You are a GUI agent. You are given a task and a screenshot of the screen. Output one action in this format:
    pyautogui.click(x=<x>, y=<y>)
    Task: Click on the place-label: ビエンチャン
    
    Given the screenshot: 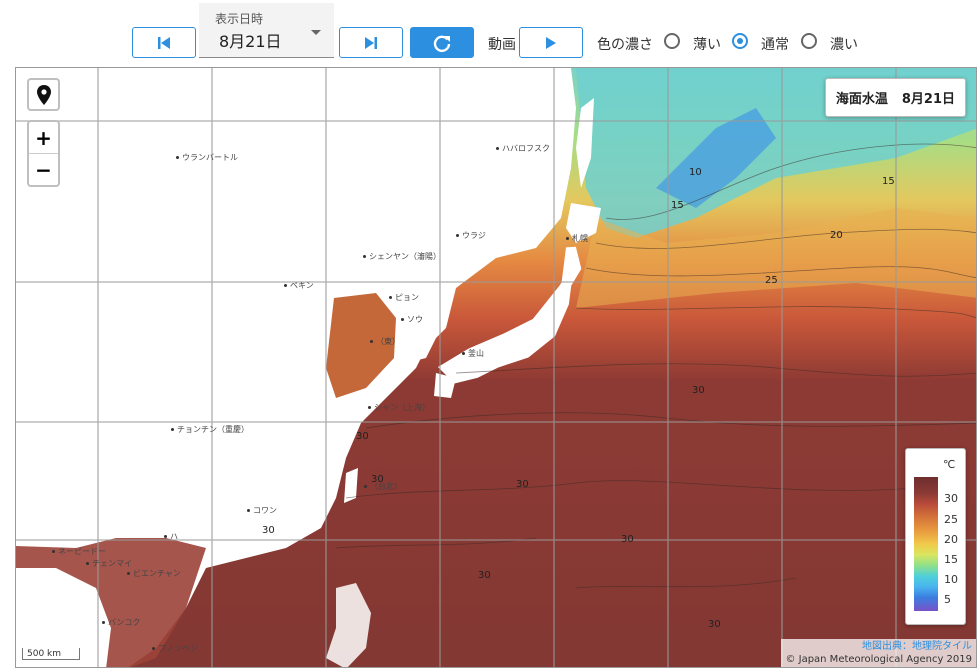 What is the action you would take?
    pyautogui.click(x=154, y=573)
    